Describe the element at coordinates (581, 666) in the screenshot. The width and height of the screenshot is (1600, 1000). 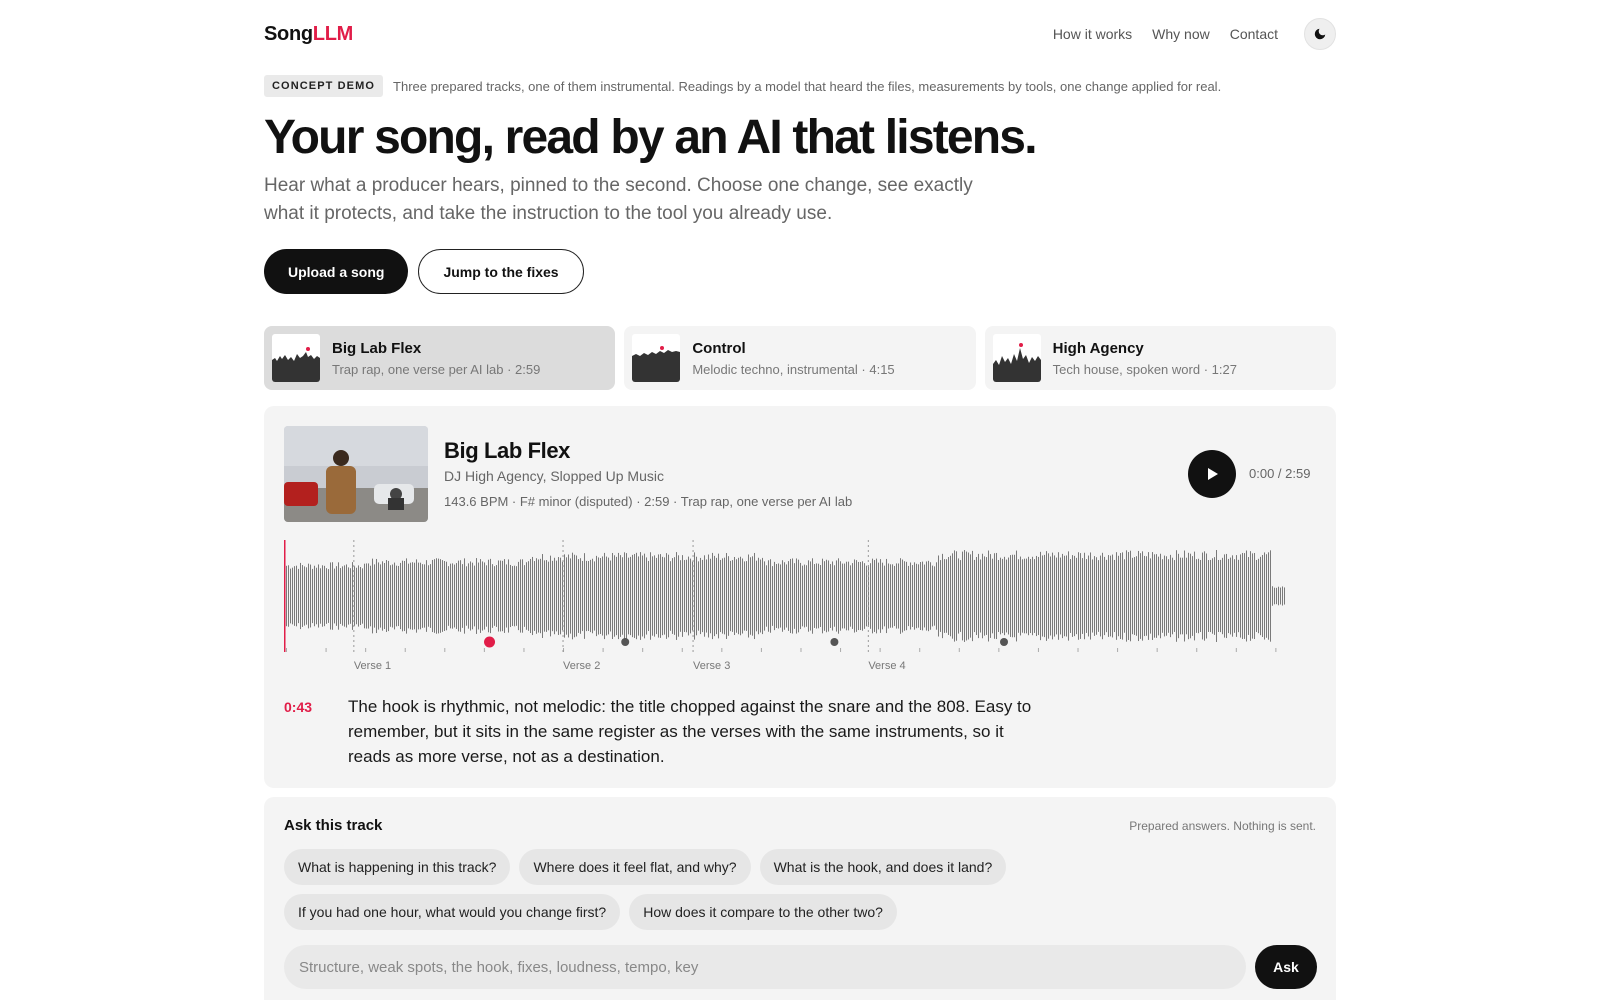
I see `section-label: Verse 2` at that location.